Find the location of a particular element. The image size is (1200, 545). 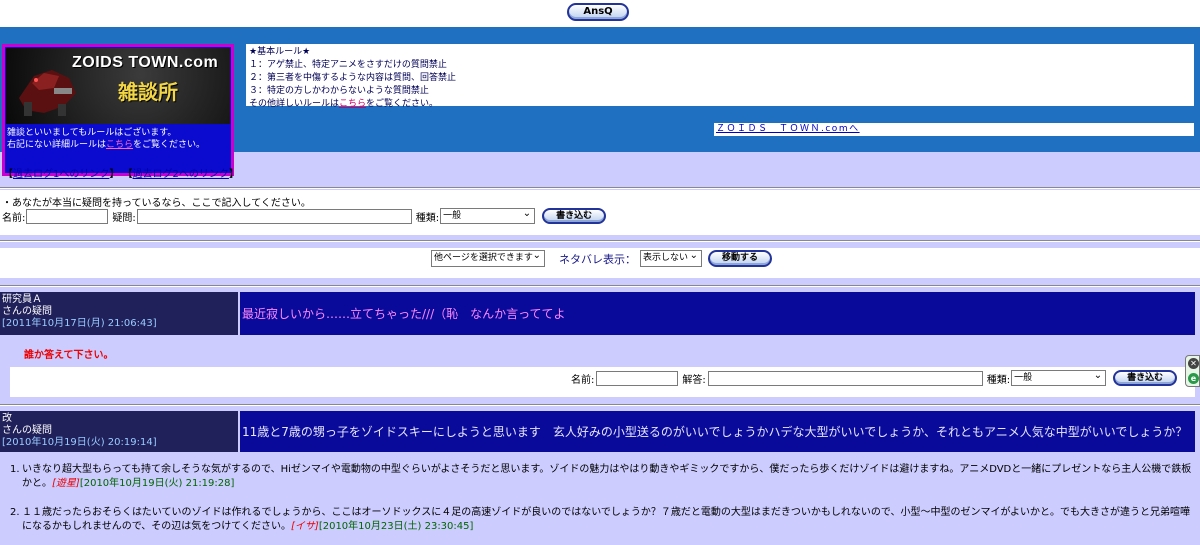

answer-category-select: 一般 is located at coordinates (1059, 377).